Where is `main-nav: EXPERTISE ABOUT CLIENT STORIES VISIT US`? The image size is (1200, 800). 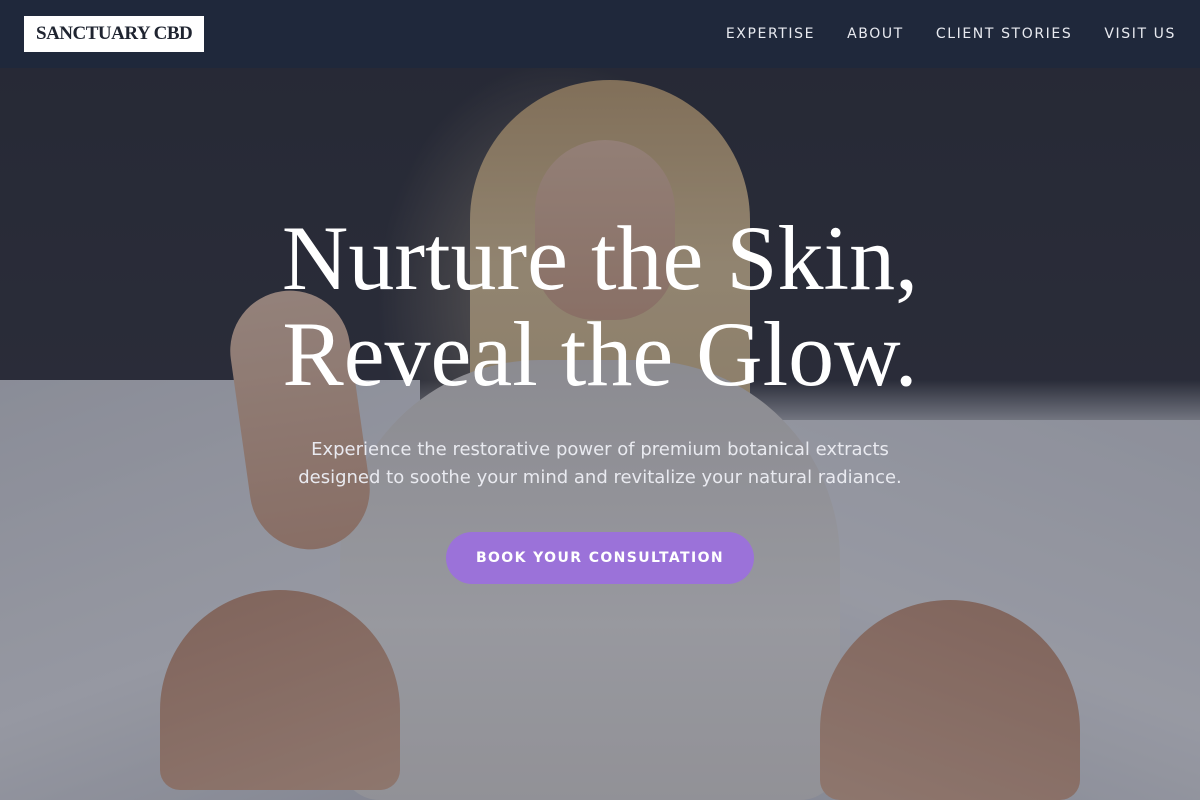
main-nav: EXPERTISE ABOUT CLIENT STORIES VISIT US is located at coordinates (951, 34).